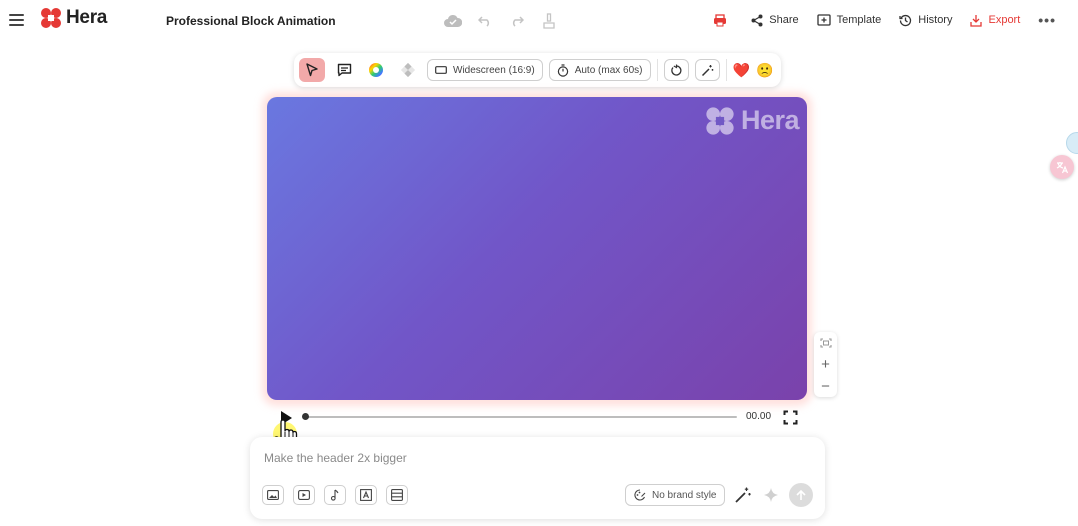 The width and height of the screenshot is (1078, 526). What do you see at coordinates (494, 70) in the screenshot?
I see `aspect-ratio-label: Widescreen (16:9)` at bounding box center [494, 70].